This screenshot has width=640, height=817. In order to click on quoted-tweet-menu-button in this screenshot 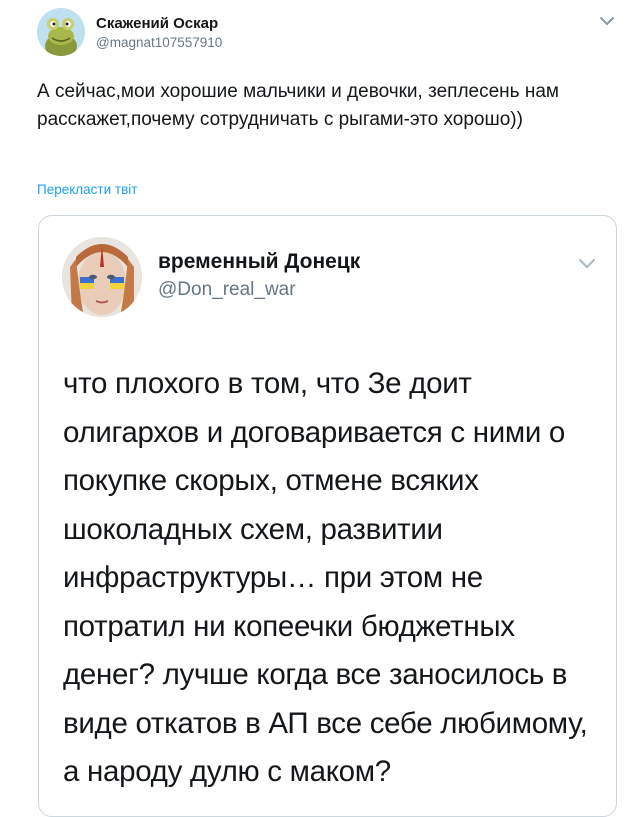, I will do `click(587, 263)`.